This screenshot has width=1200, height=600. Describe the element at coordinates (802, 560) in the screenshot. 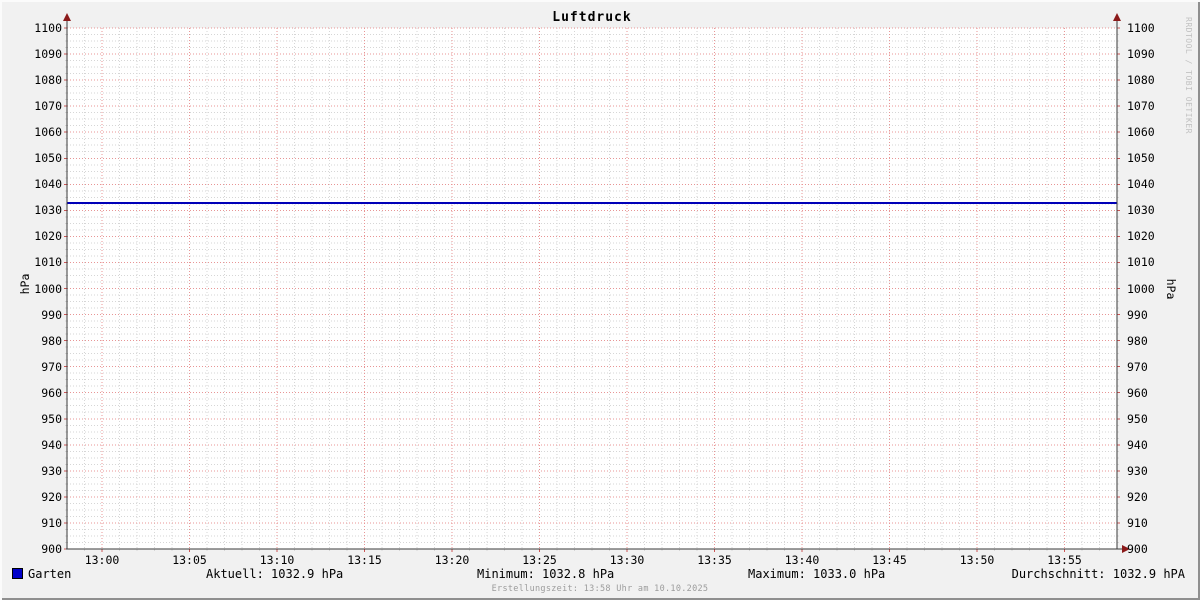

I see `x-tick-label: 13:40` at that location.